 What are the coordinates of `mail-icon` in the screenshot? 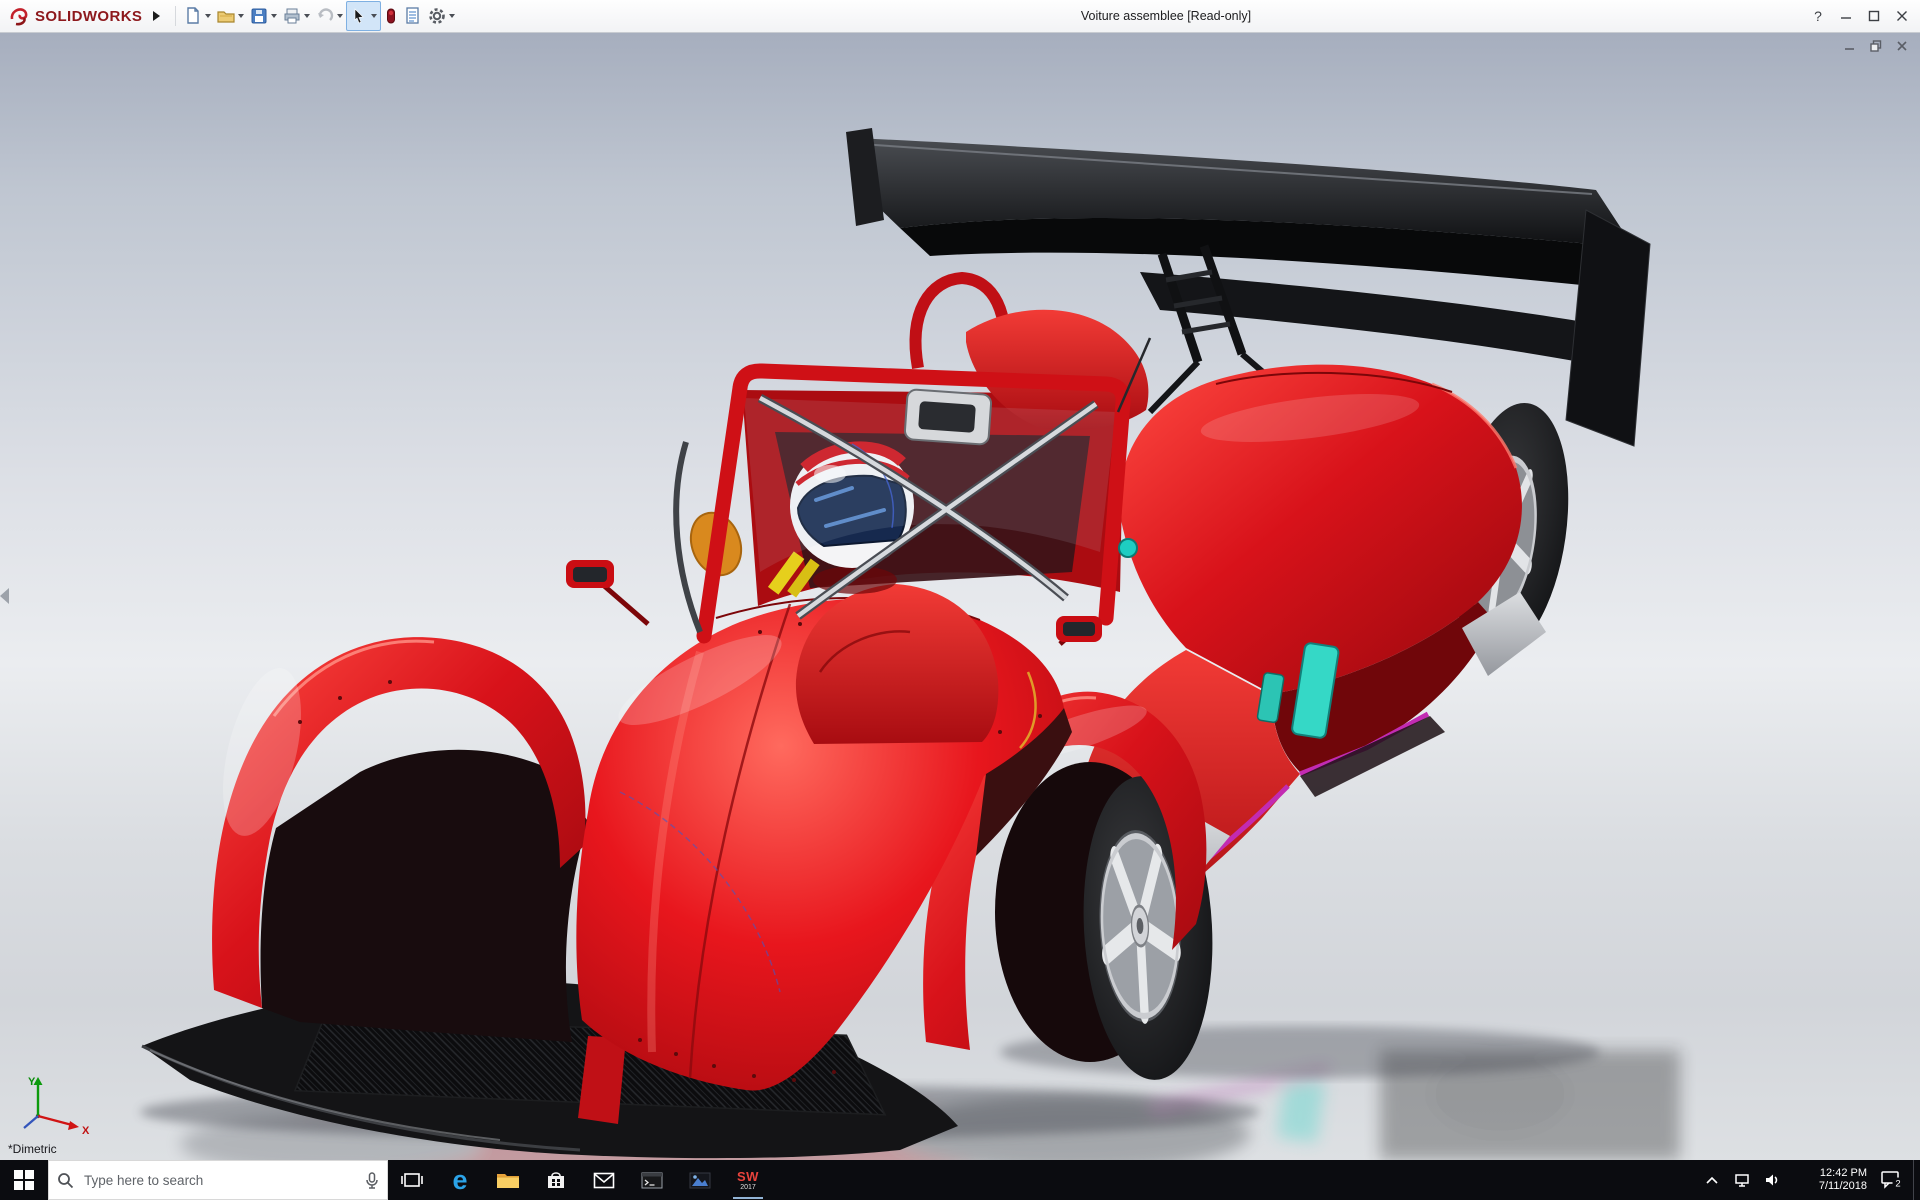 It's located at (604, 1180).